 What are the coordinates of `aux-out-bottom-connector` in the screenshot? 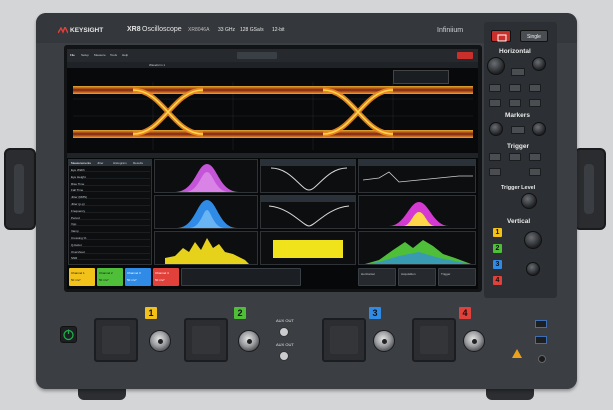 It's located at (284, 356).